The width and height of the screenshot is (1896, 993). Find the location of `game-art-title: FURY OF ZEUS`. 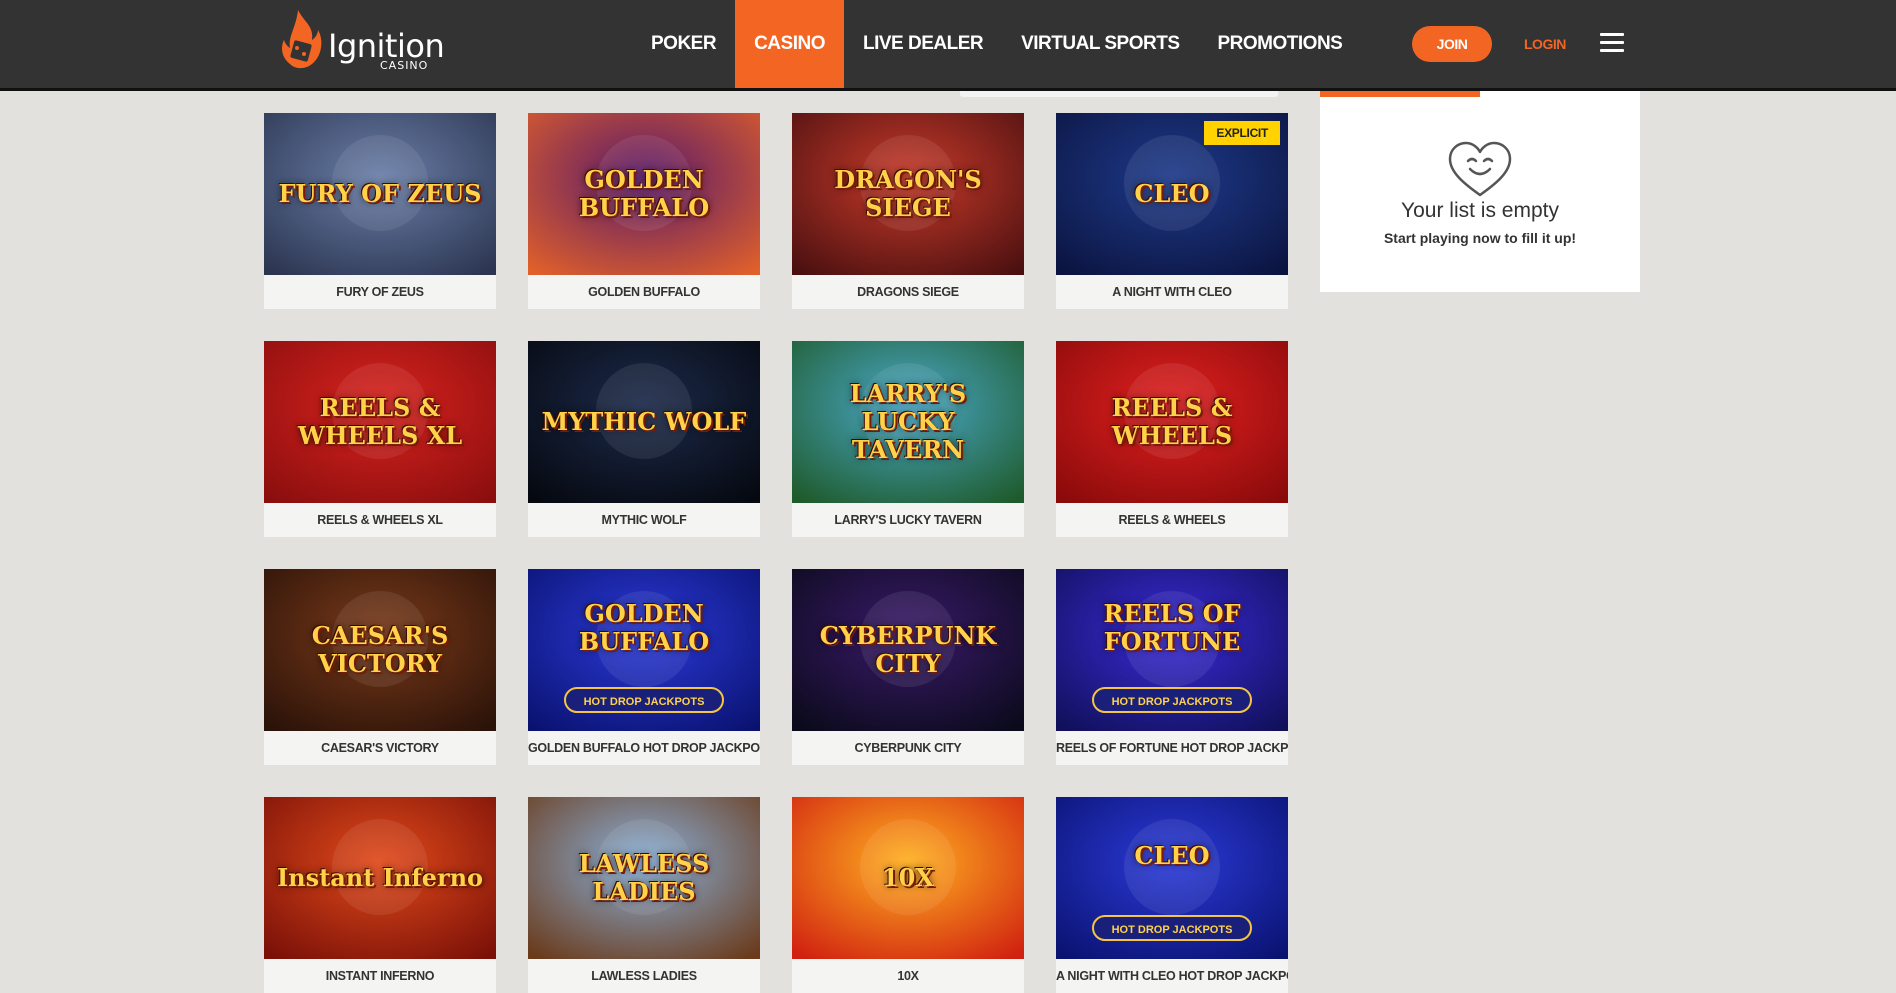

game-art-title: FURY OF ZEUS is located at coordinates (380, 193).